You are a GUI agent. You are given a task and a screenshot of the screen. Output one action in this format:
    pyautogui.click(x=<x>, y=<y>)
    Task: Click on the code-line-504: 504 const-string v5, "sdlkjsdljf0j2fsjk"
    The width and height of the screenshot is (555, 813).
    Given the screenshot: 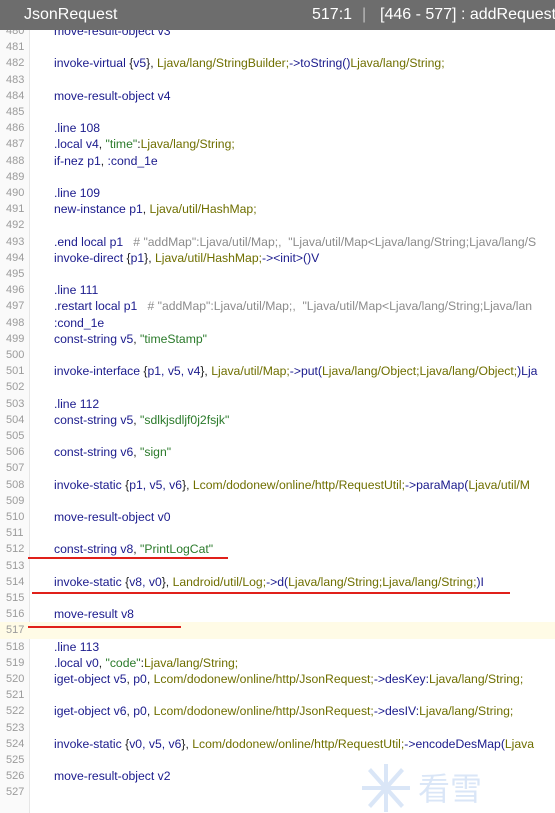 What is the action you would take?
    pyautogui.click(x=277, y=420)
    